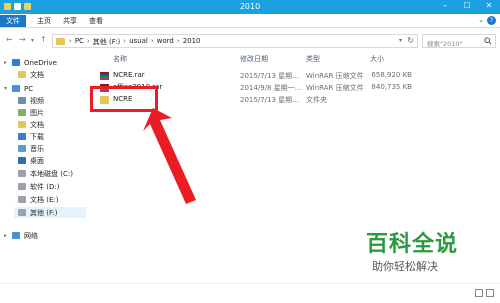  What do you see at coordinates (488, 41) in the screenshot?
I see `search-icon` at bounding box center [488, 41].